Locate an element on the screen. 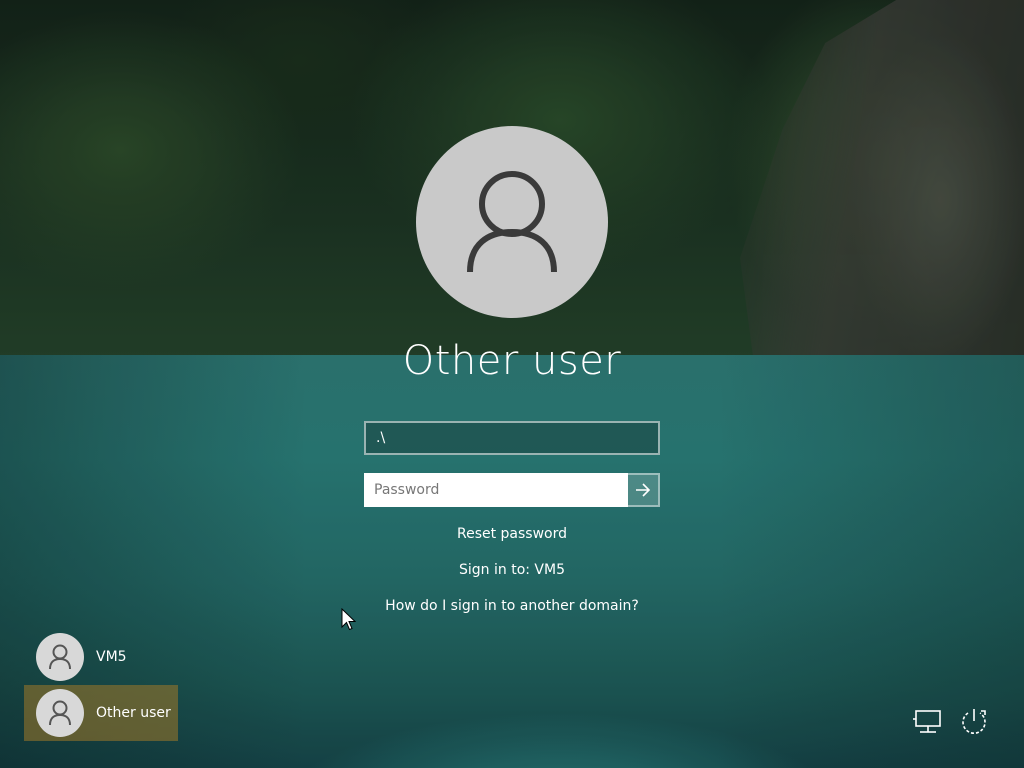 The height and width of the screenshot is (768, 1024). arrow-right-icon is located at coordinates (643, 490).